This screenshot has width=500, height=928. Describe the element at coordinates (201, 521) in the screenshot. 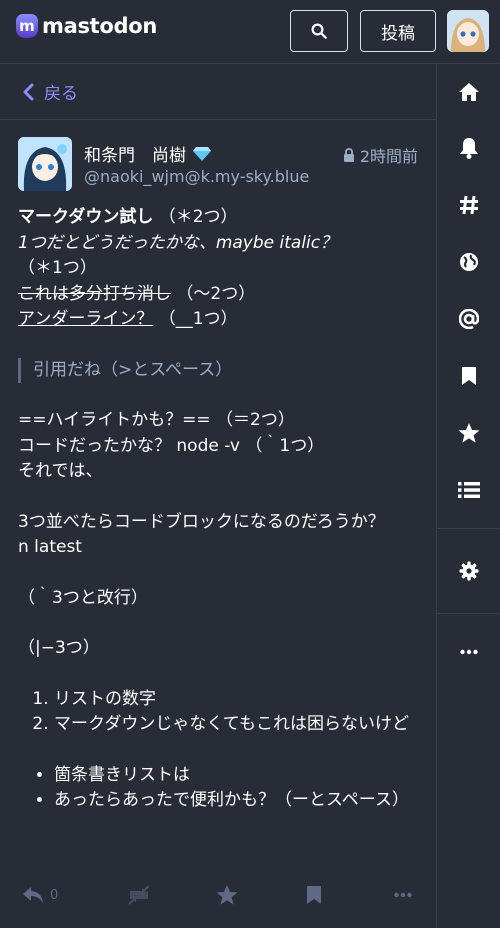

I see `content-line: 3つ並べたらコードブロックになるのだろうか？` at that location.